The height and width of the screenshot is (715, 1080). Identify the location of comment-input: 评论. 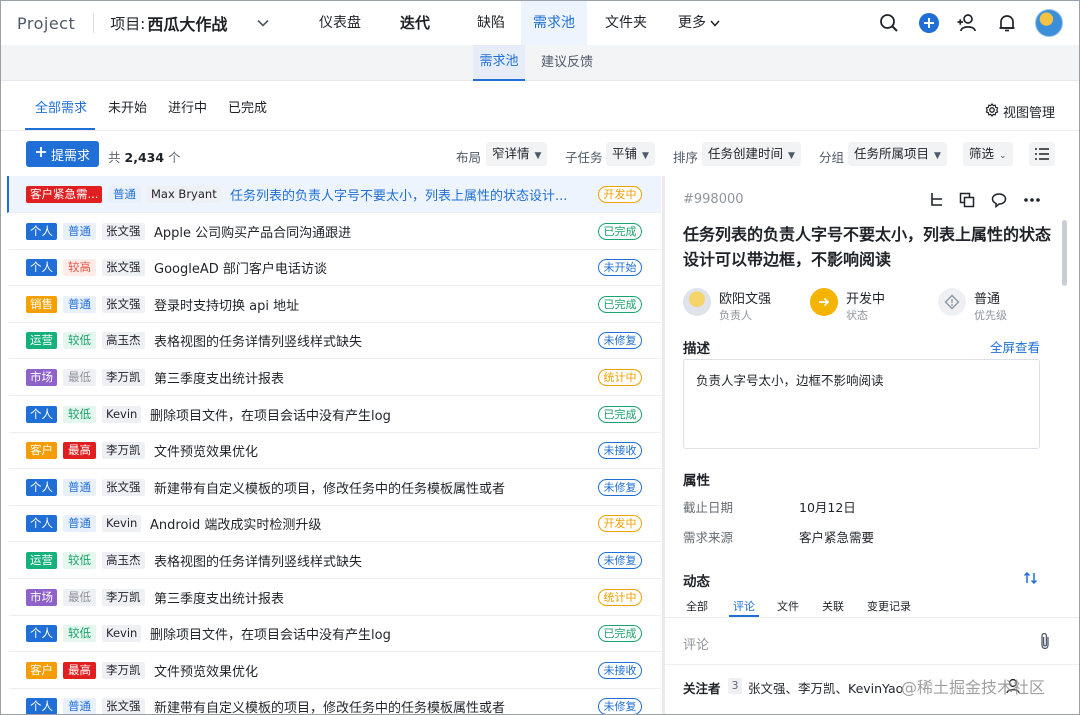
(696, 643).